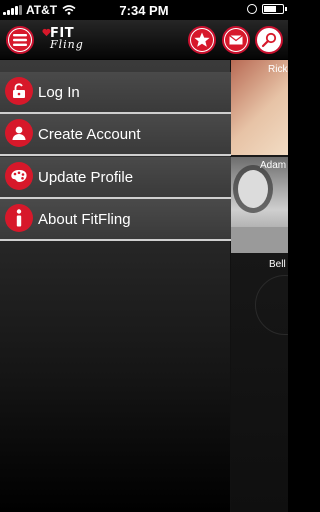  I want to click on status-right, so click(267, 9).